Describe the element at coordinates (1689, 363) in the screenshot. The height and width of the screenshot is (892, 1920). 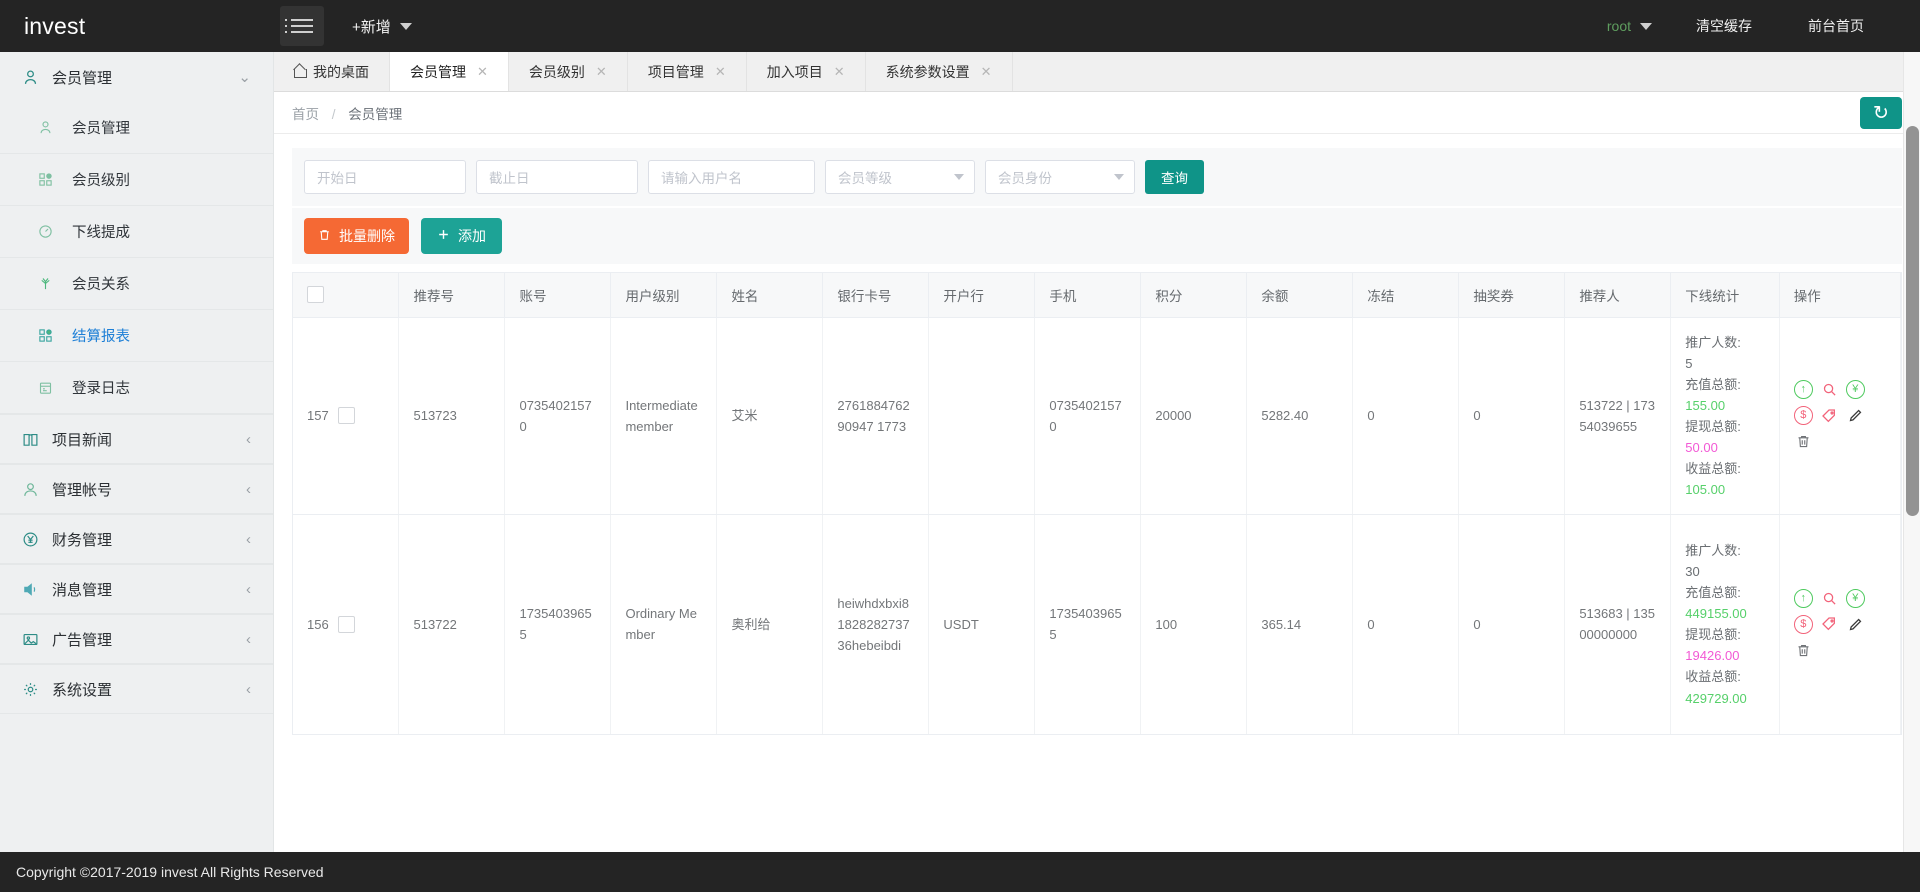
I see `stat-promoters-value: 5` at that location.